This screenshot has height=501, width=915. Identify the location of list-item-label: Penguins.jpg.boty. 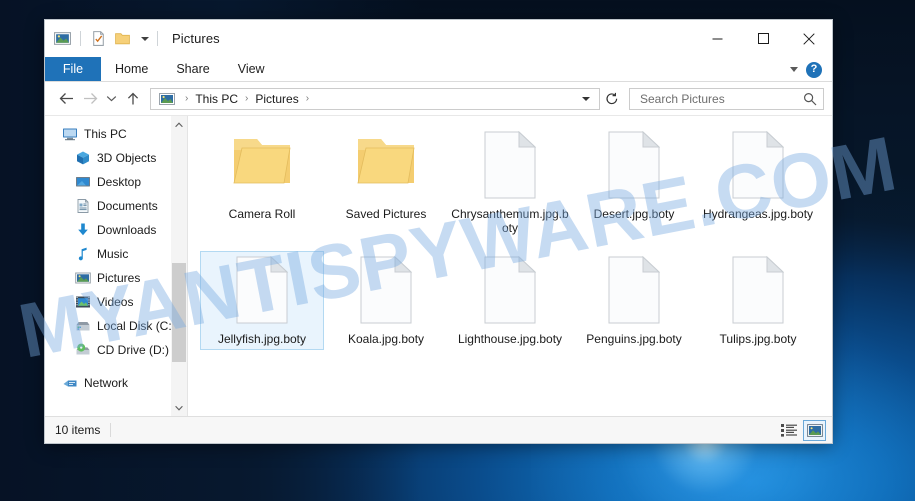
(634, 339).